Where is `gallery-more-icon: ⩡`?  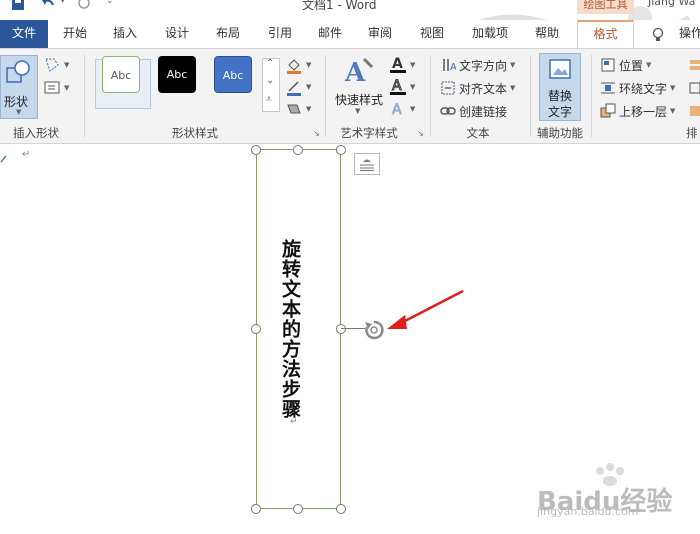 gallery-more-icon: ⩡ is located at coordinates (269, 99).